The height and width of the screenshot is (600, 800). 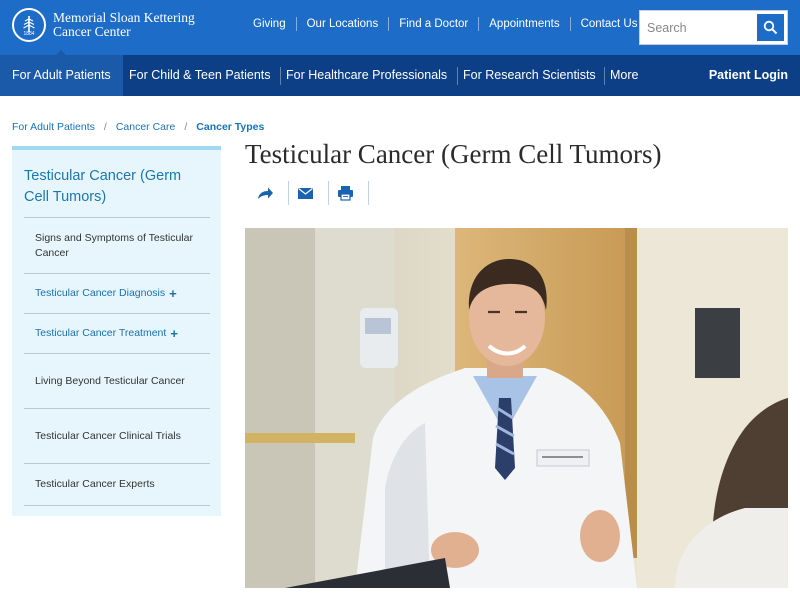 I want to click on search-icon, so click(x=770, y=27).